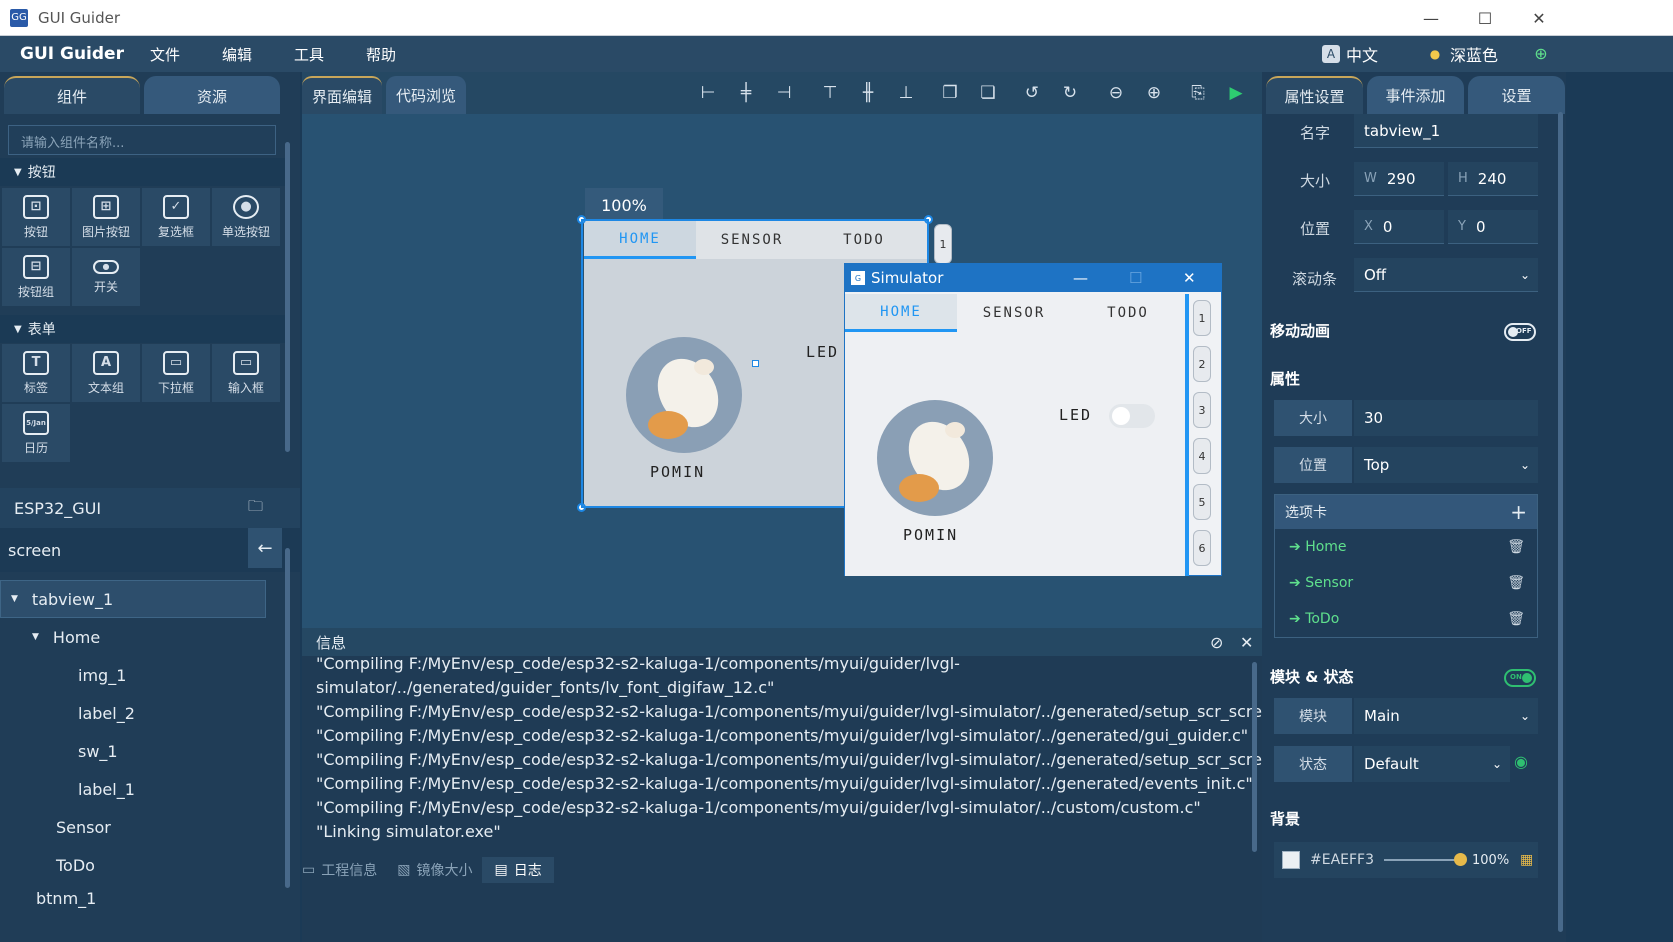 The width and height of the screenshot is (1673, 942). I want to click on generate-code-icon: ⎘, so click(1198, 93).